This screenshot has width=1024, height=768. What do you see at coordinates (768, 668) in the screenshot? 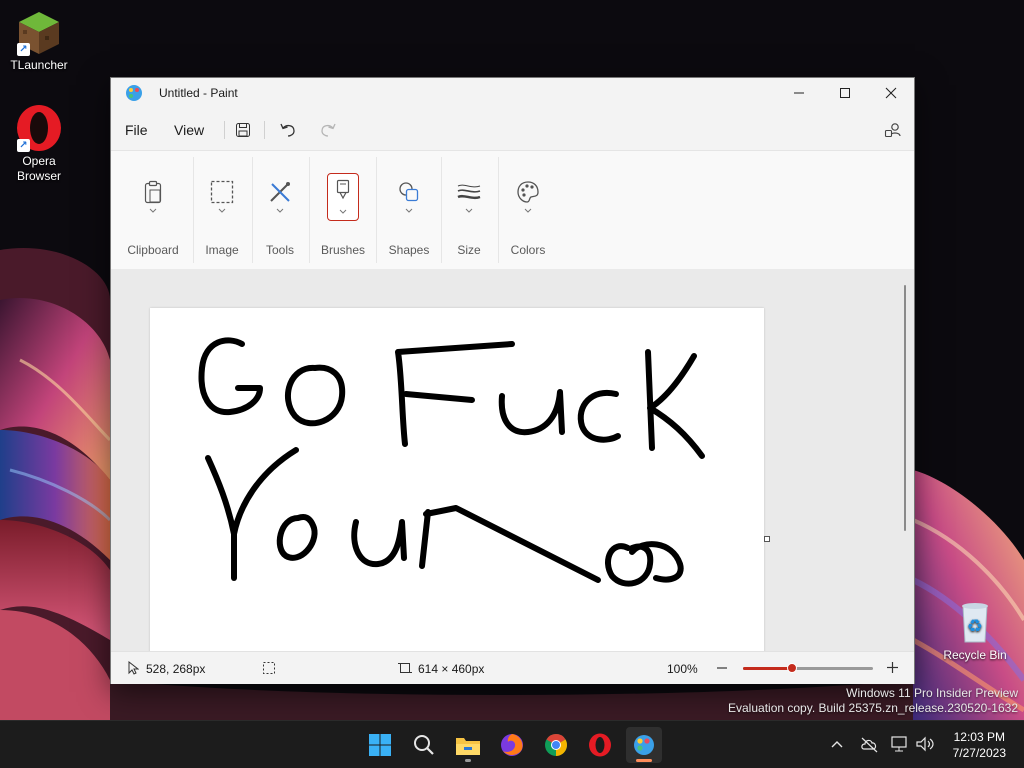
I see `zoom-slider-fill` at bounding box center [768, 668].